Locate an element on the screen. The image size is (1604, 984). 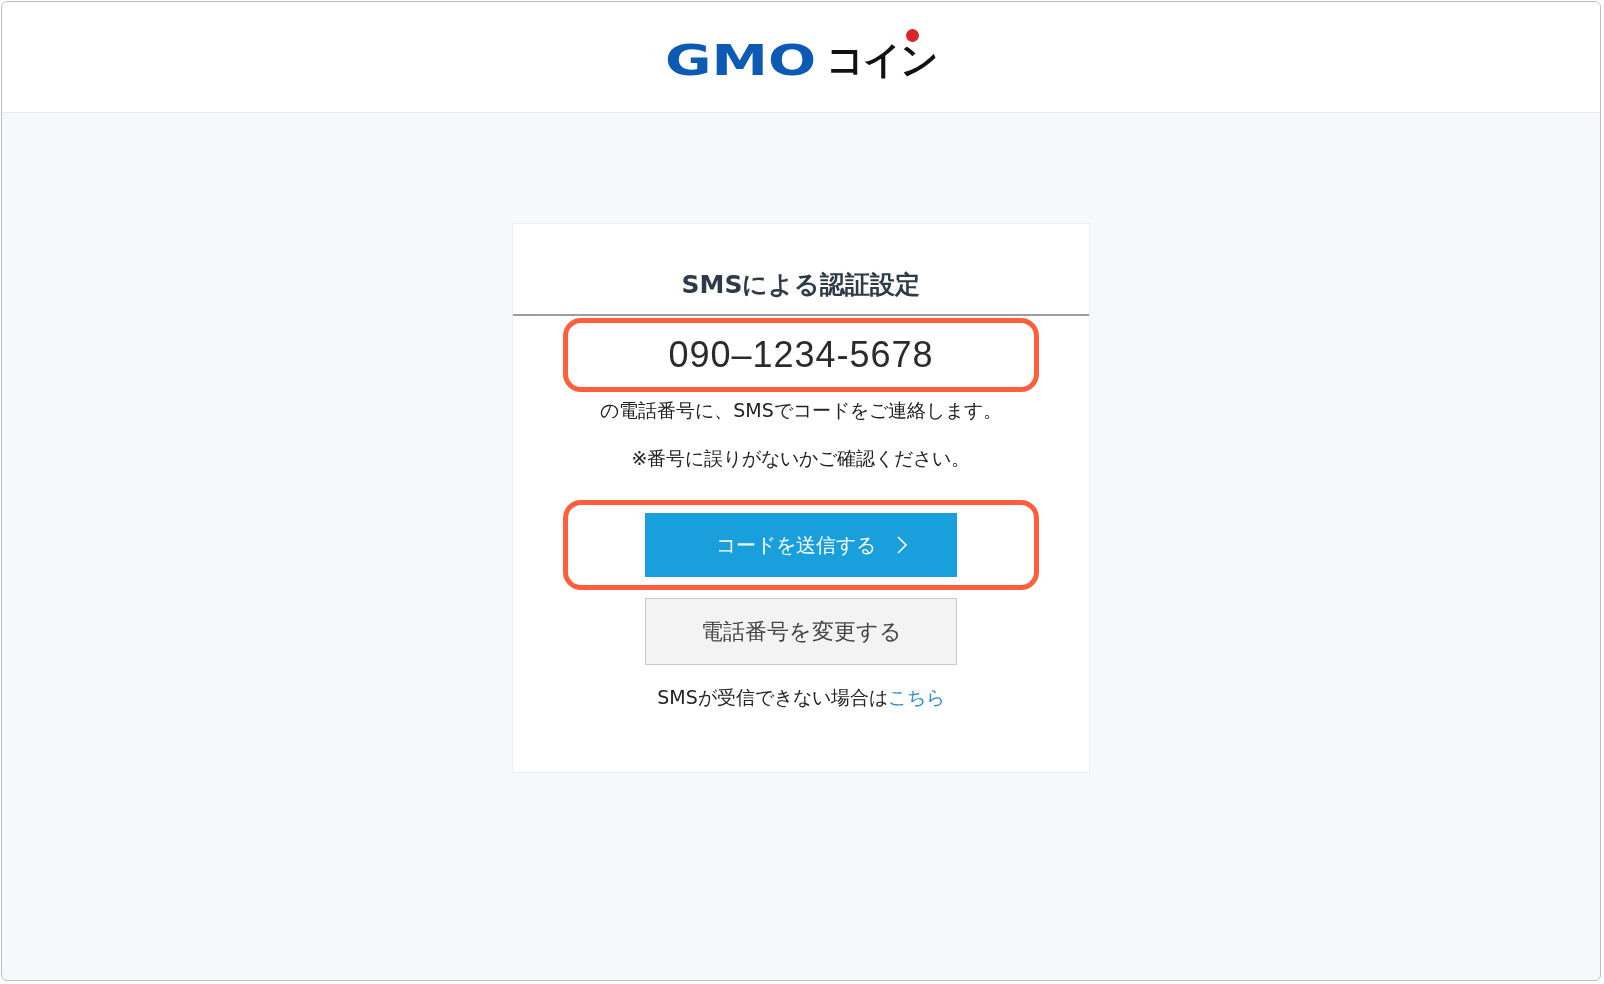
change-number-button: 電話番号を変更する is located at coordinates (801, 631).